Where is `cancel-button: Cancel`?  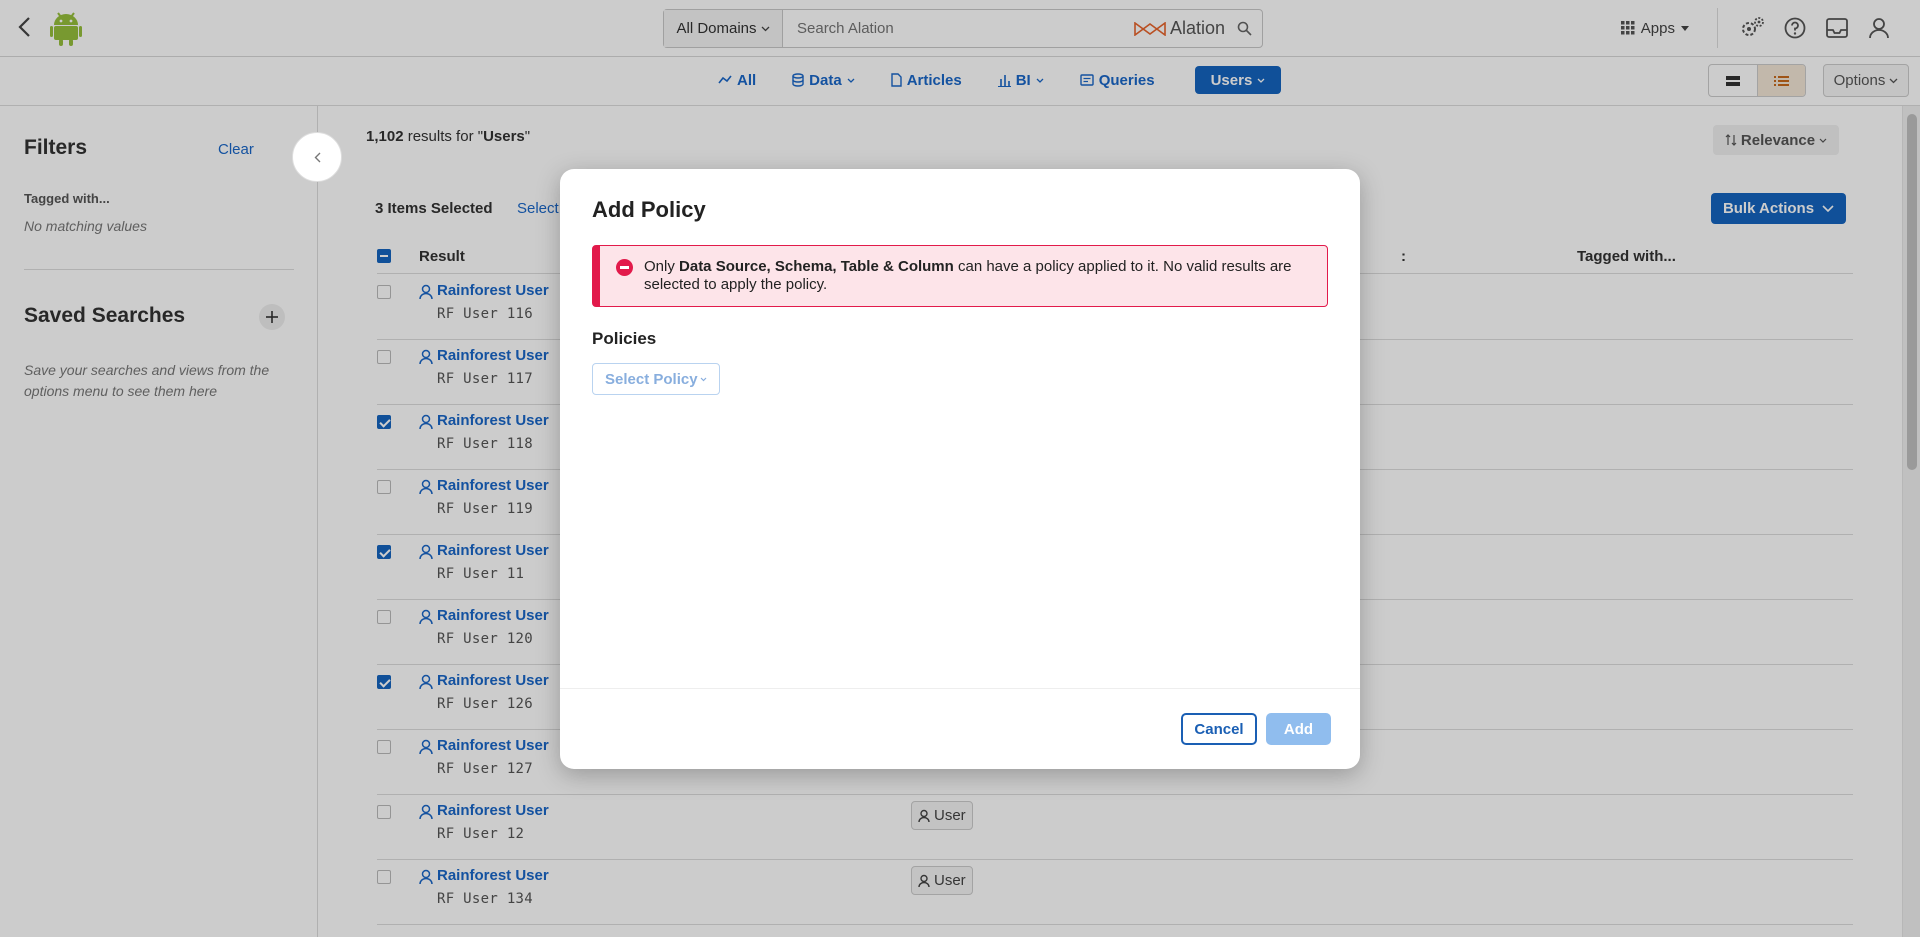 cancel-button: Cancel is located at coordinates (1219, 729).